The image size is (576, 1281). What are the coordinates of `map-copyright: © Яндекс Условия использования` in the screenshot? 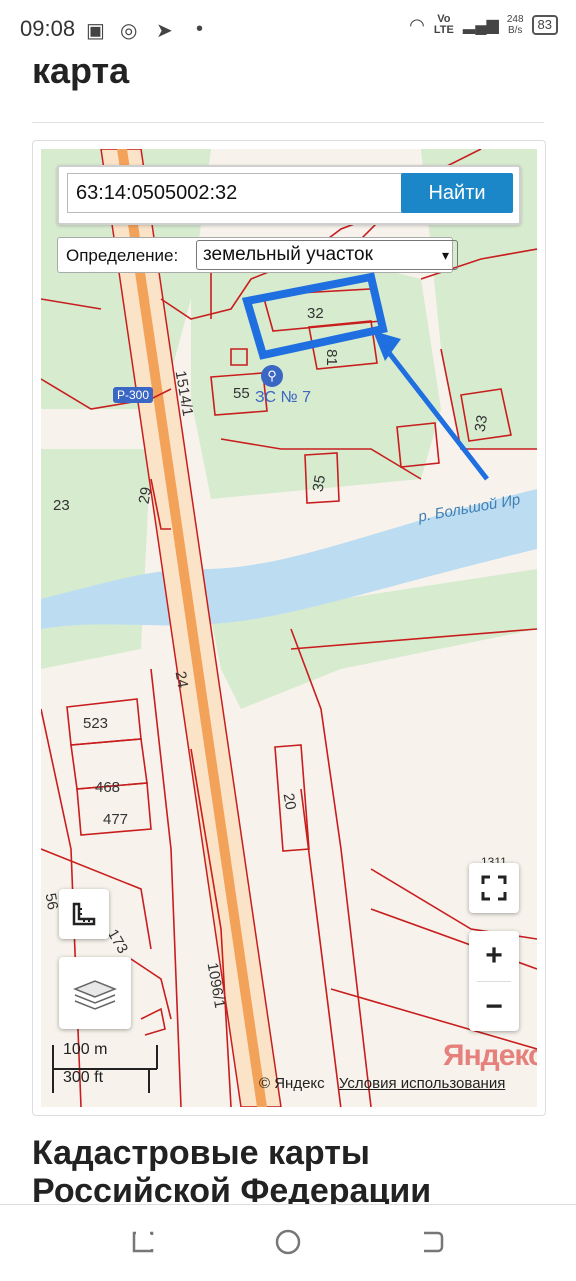 It's located at (382, 1083).